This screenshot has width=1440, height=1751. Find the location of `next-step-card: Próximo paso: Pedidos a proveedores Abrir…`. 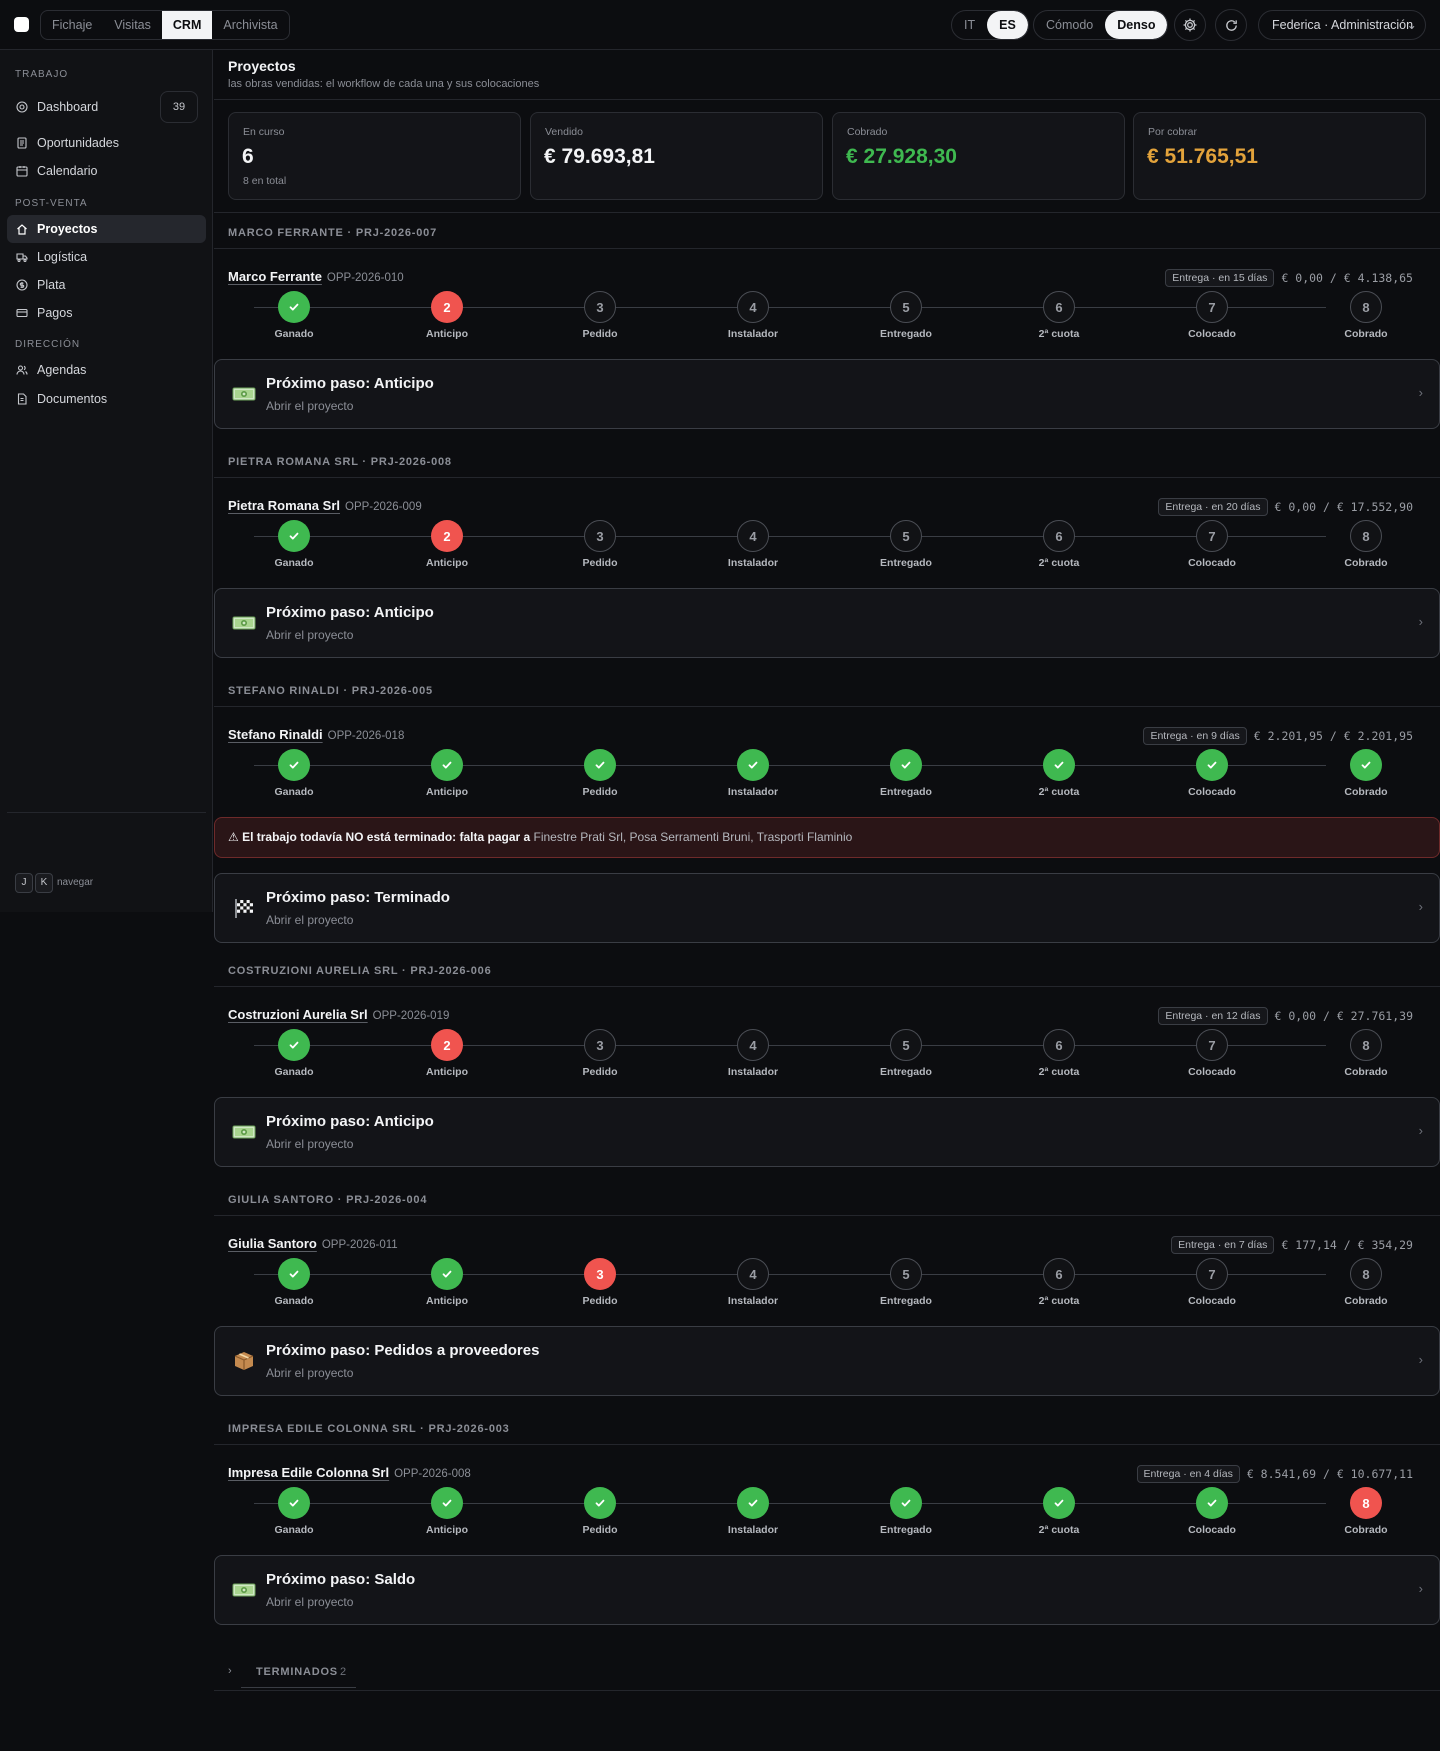

next-step-card: Próximo paso: Pedidos a proveedores Abrir… is located at coordinates (827, 1361).